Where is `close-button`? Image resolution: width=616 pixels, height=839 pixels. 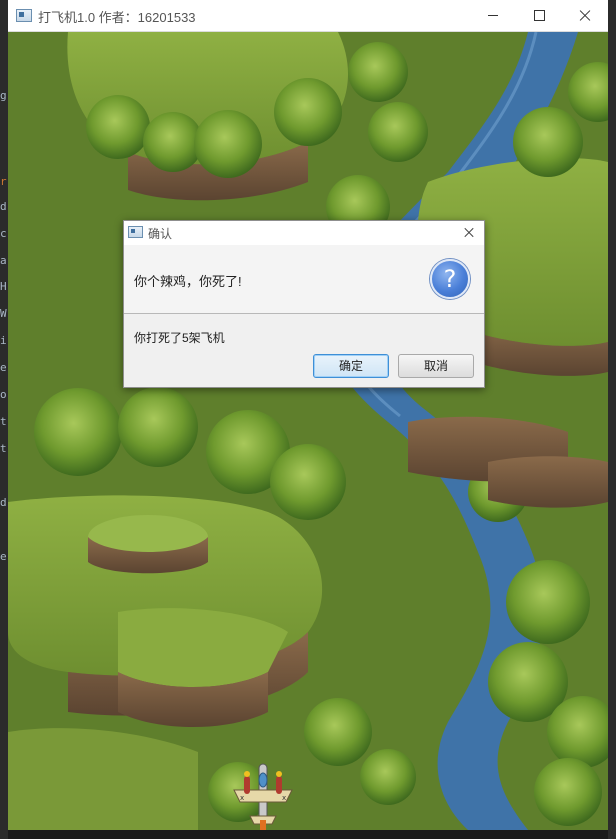 close-button is located at coordinates (585, 15).